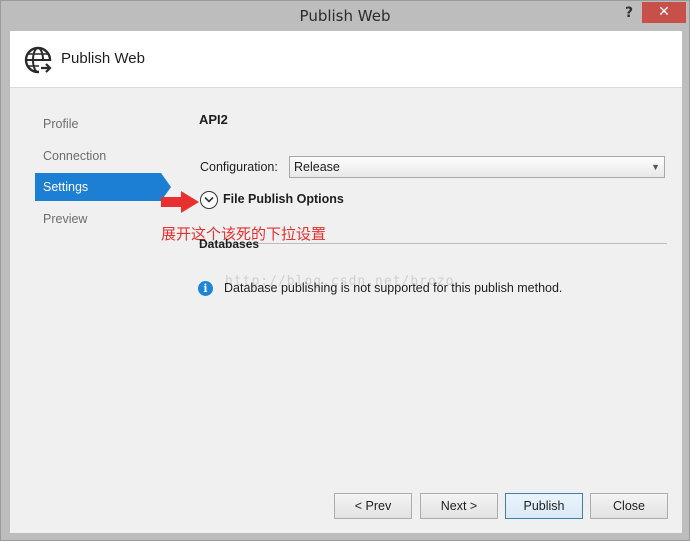  Describe the element at coordinates (38, 60) in the screenshot. I see `globe-publish-icon` at that location.